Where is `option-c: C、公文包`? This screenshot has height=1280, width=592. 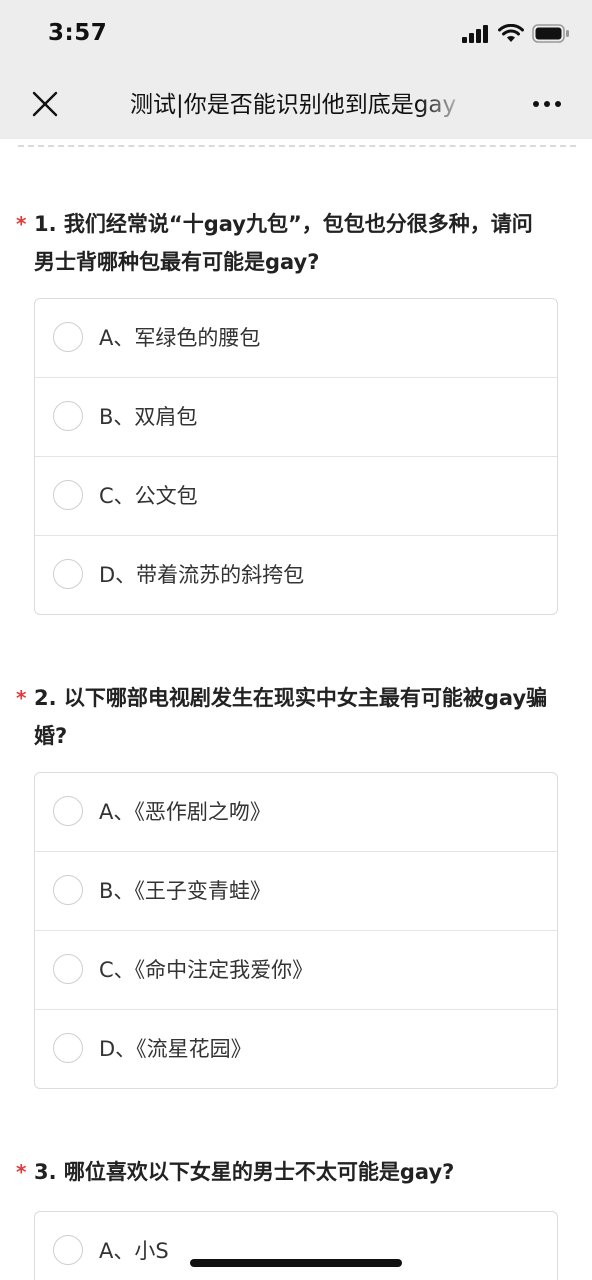 option-c: C、公文包 is located at coordinates (296, 496).